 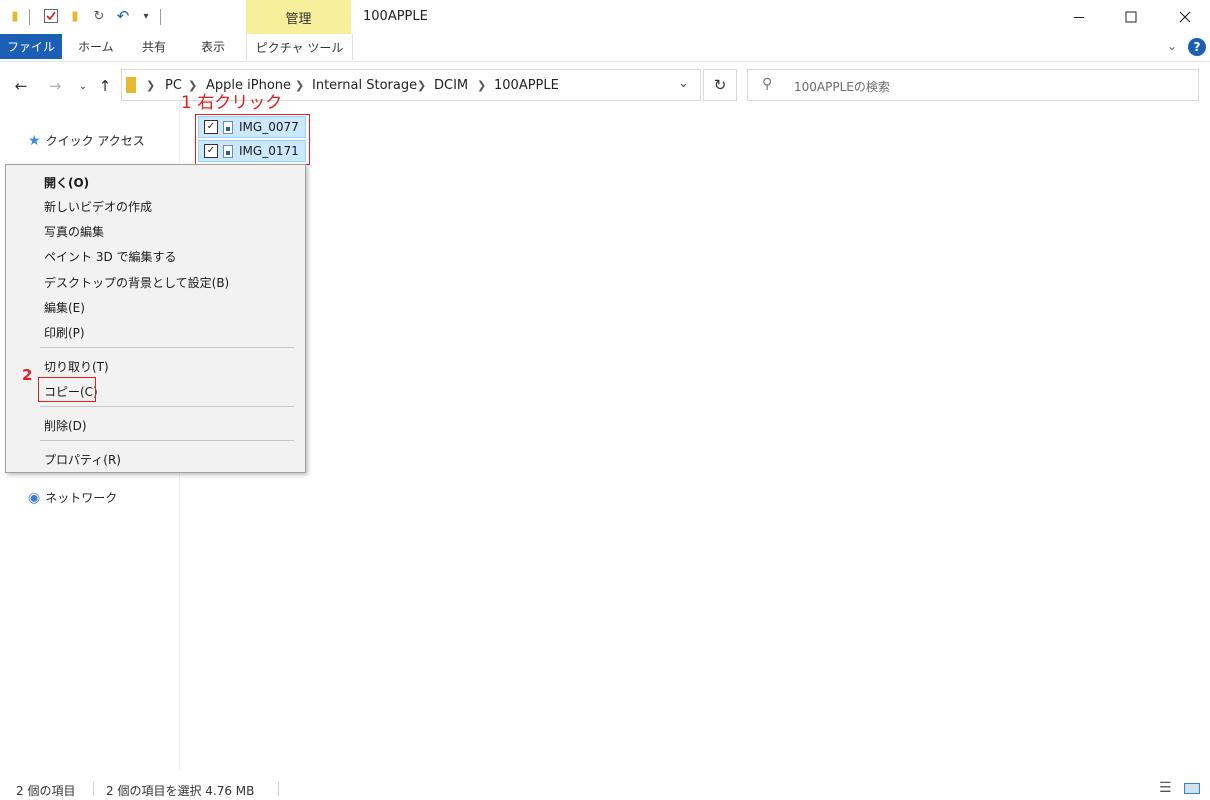 What do you see at coordinates (76, 366) in the screenshot?
I see `menu-item-cut: 切り取り(T)` at bounding box center [76, 366].